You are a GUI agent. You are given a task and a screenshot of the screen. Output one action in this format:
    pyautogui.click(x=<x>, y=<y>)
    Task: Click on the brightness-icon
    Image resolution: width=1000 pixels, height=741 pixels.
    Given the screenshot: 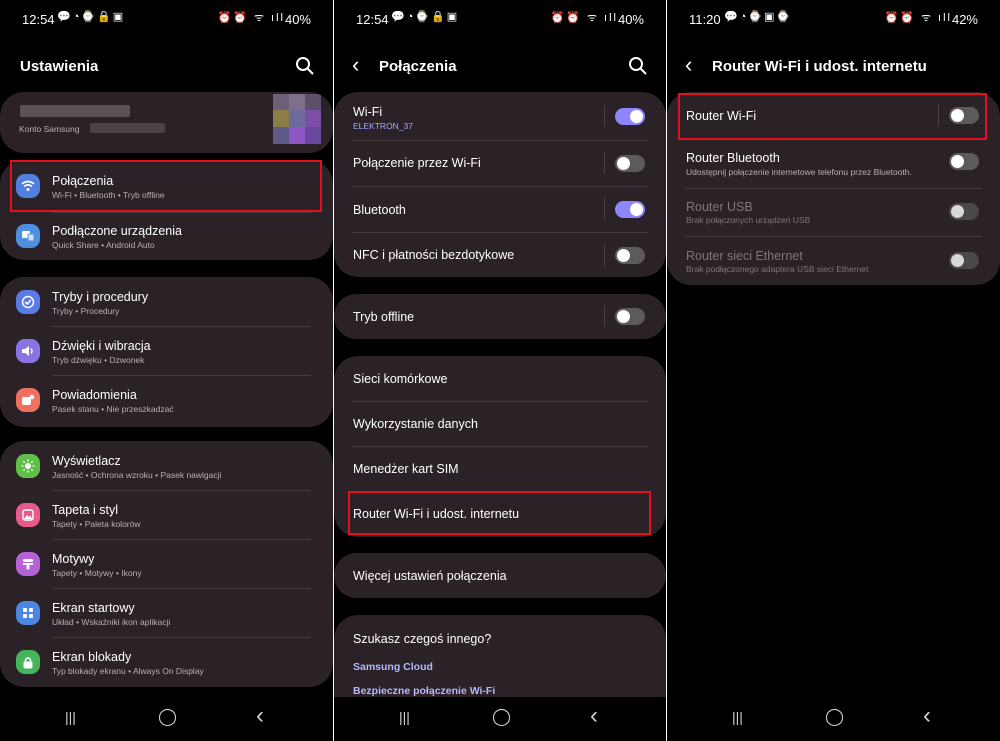 What is the action you would take?
    pyautogui.click(x=28, y=466)
    